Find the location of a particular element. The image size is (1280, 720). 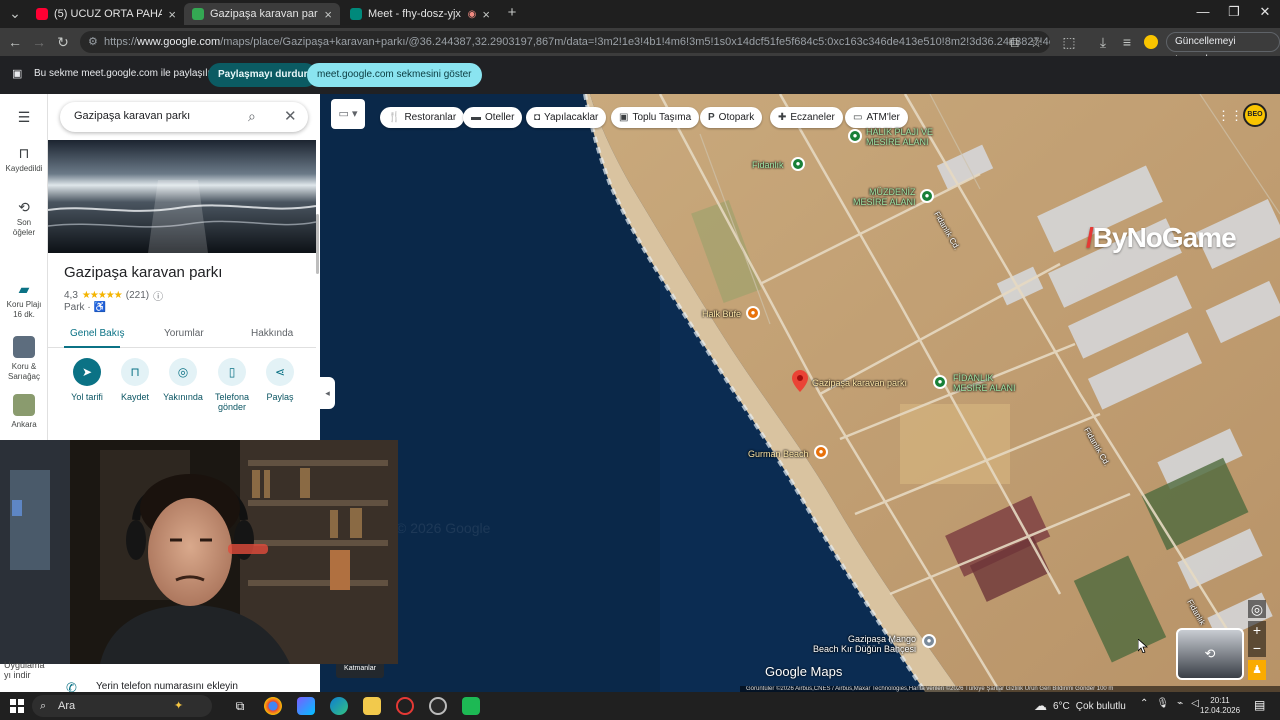

zoom-in-button: + is located at coordinates (1257, 630).